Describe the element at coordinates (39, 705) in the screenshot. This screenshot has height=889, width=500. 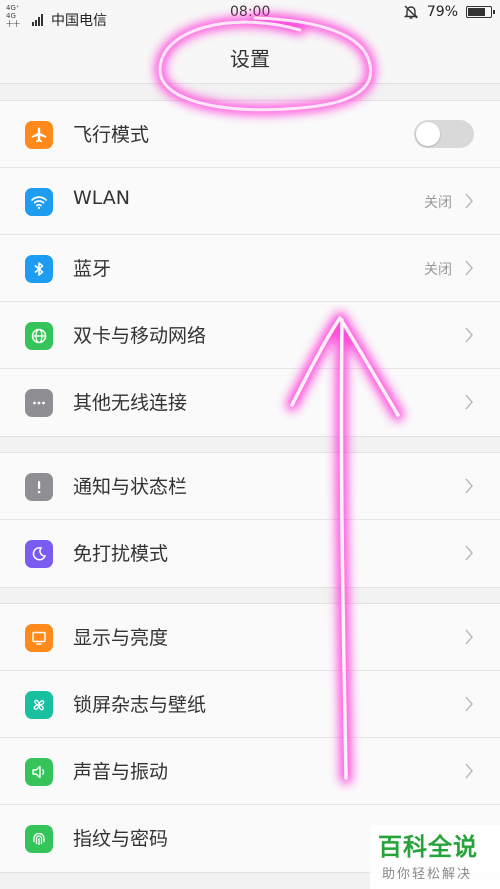
I see `pinwheel-icon` at that location.